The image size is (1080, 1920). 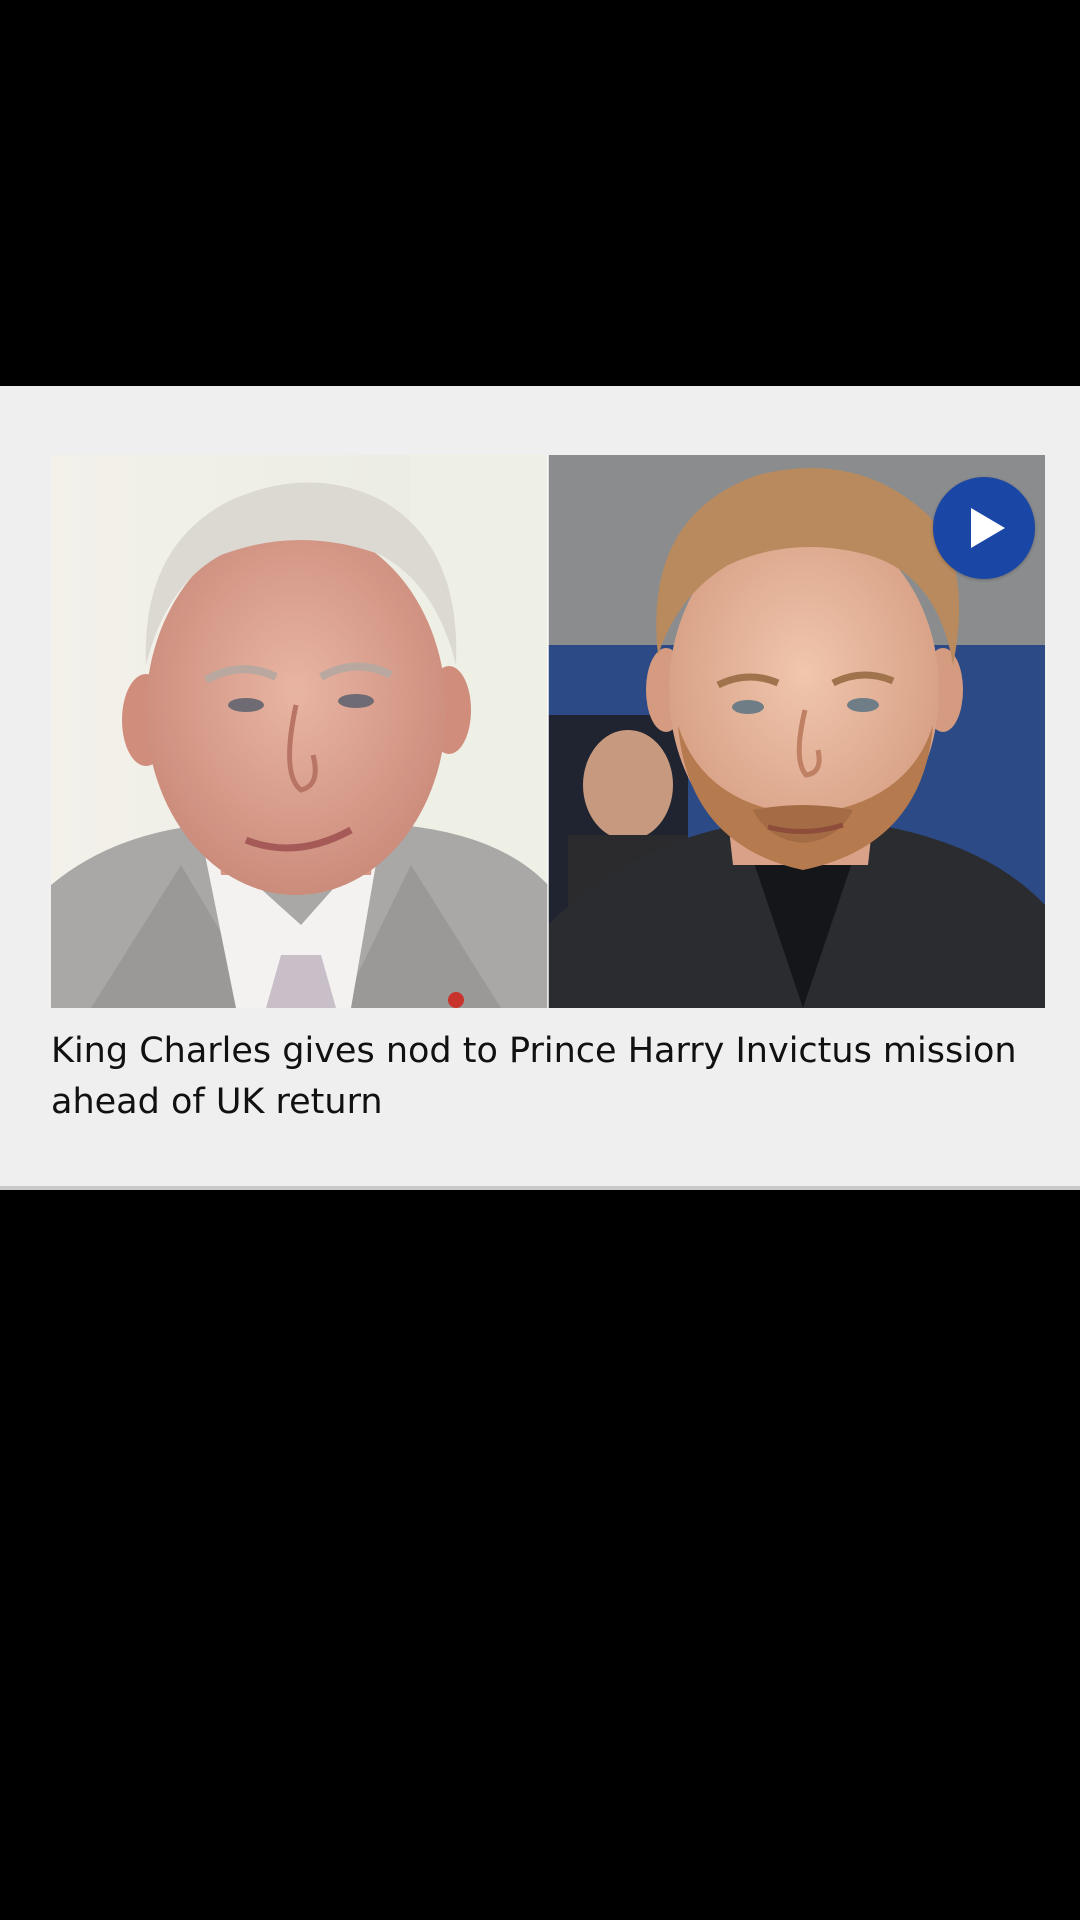 I want to click on photo-divider, so click(x=548, y=731).